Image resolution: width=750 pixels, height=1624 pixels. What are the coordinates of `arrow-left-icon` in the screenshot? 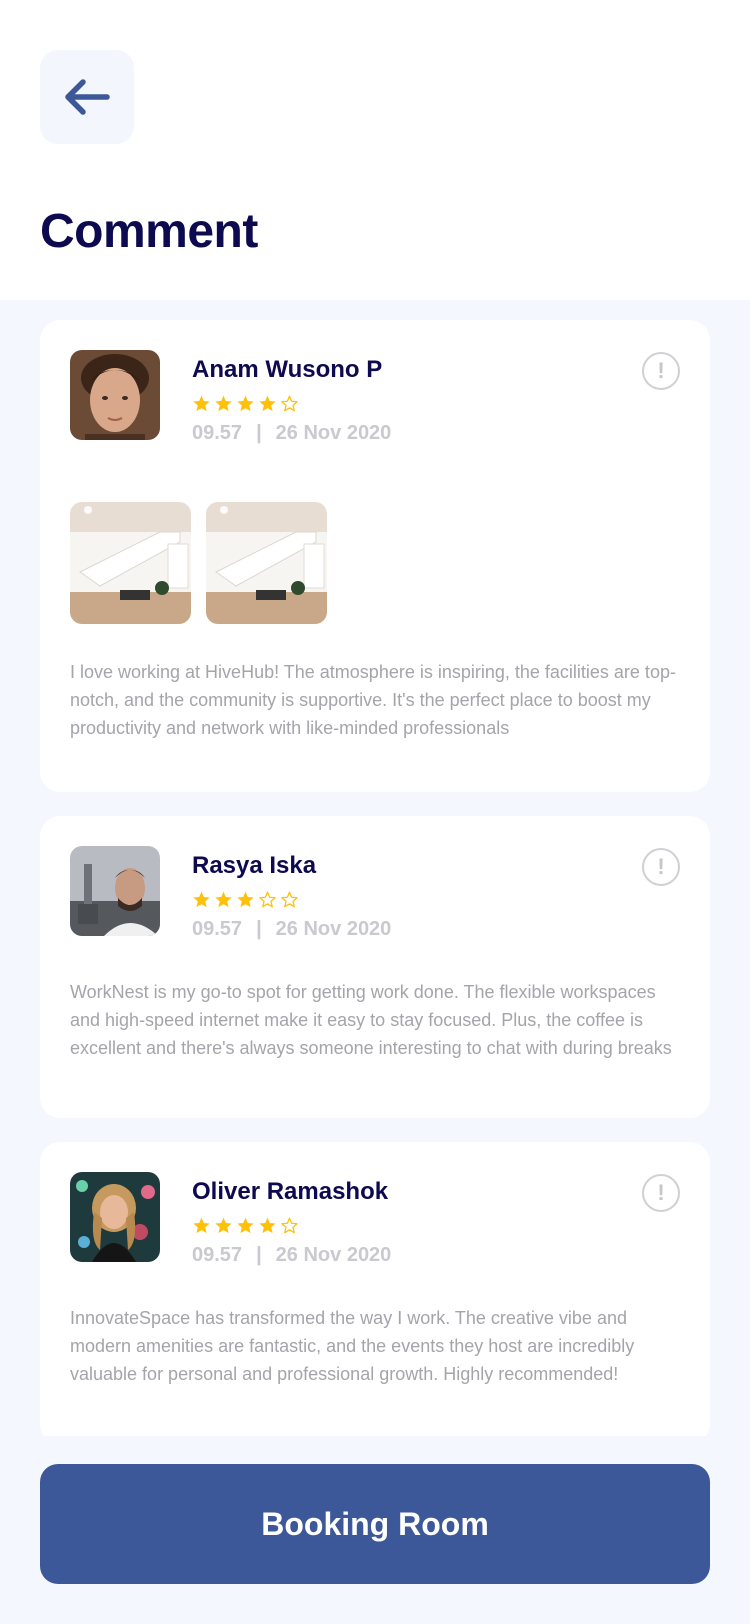 It's located at (87, 97).